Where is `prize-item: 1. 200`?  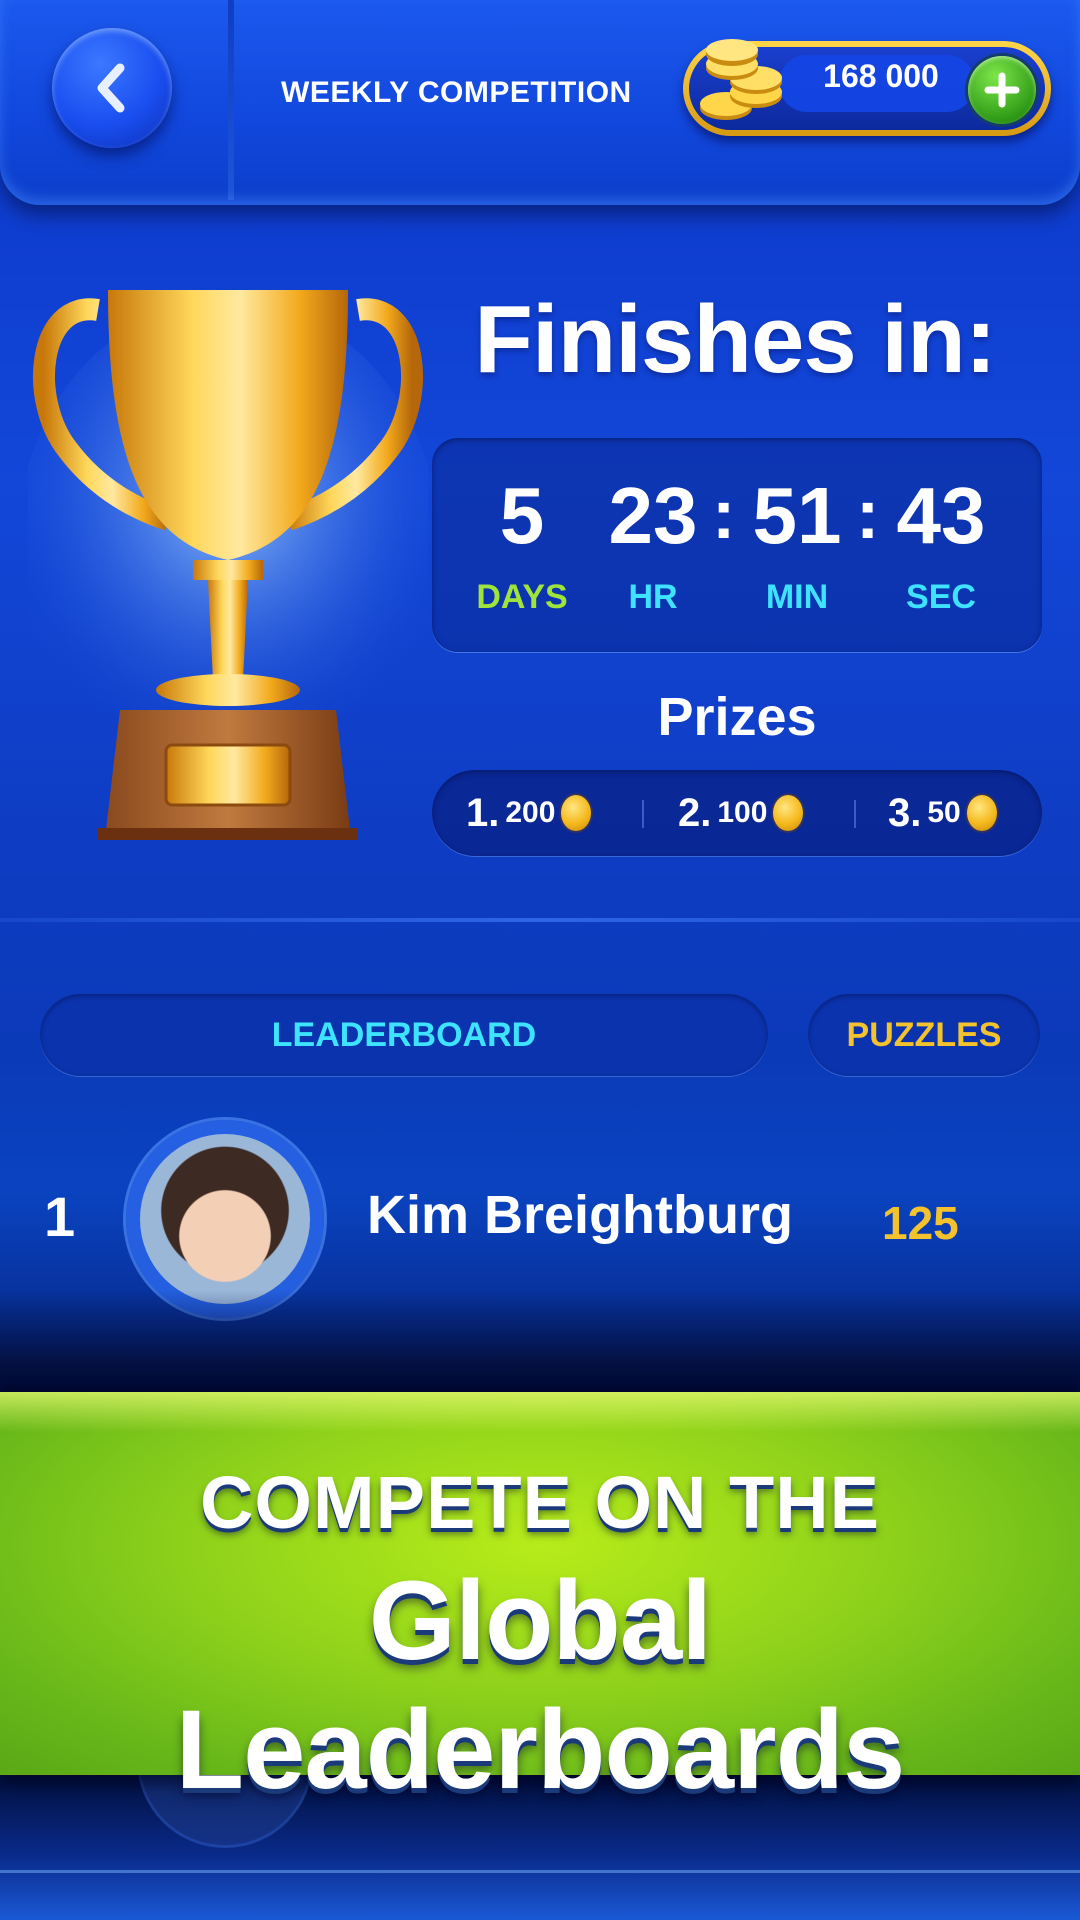
prize-item: 1. 200 is located at coordinates (529, 813).